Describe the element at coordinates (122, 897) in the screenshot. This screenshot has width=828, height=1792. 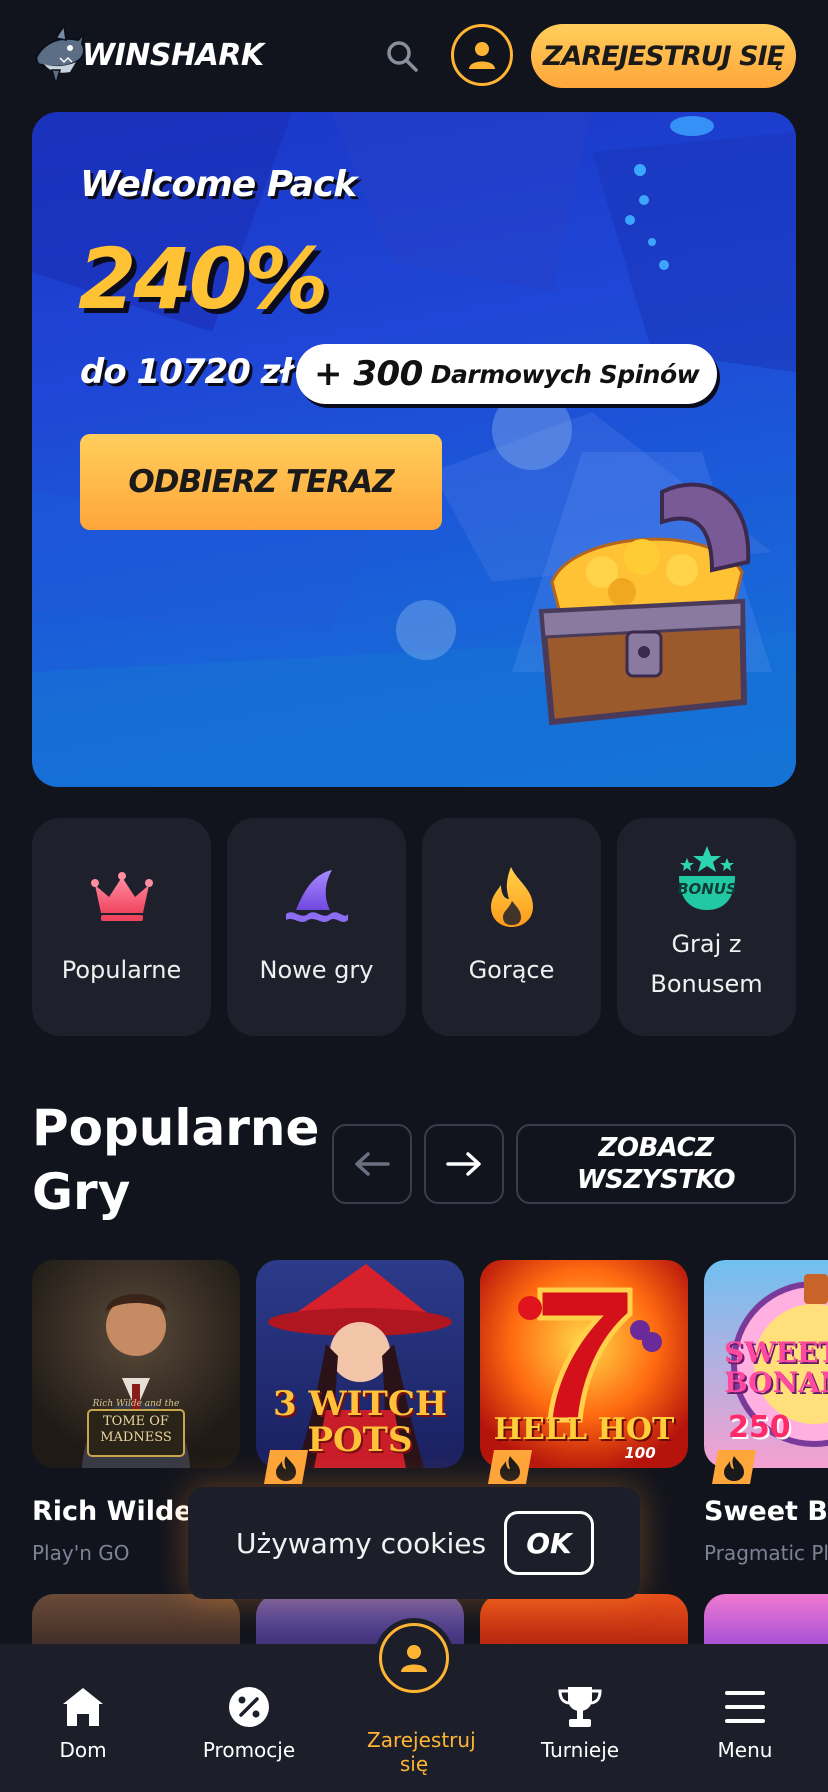
I see `crown-icon` at that location.